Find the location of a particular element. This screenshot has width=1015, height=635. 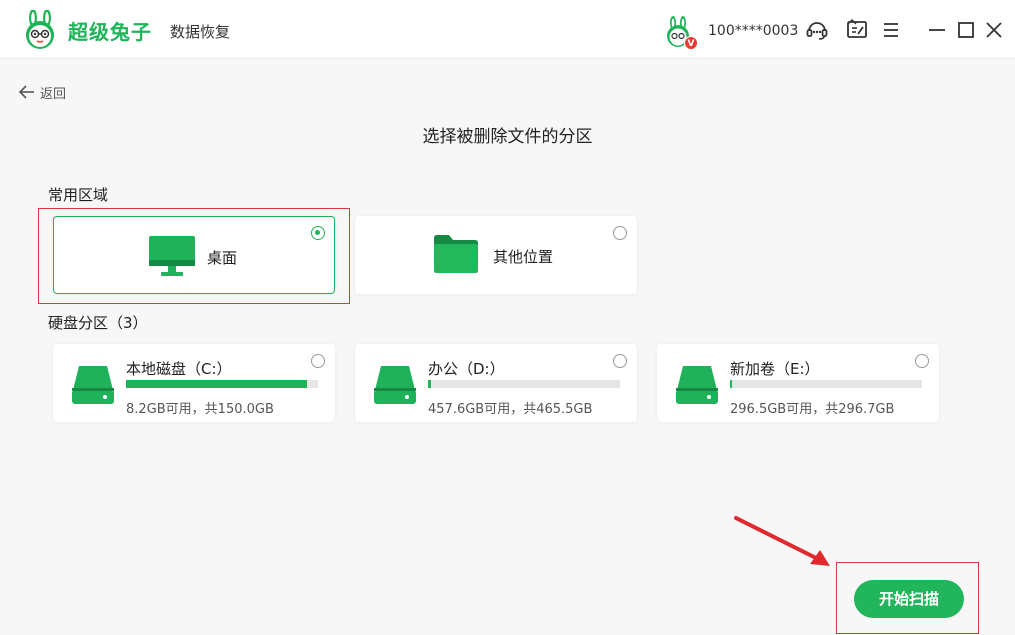

minimize-icon is located at coordinates (937, 30).